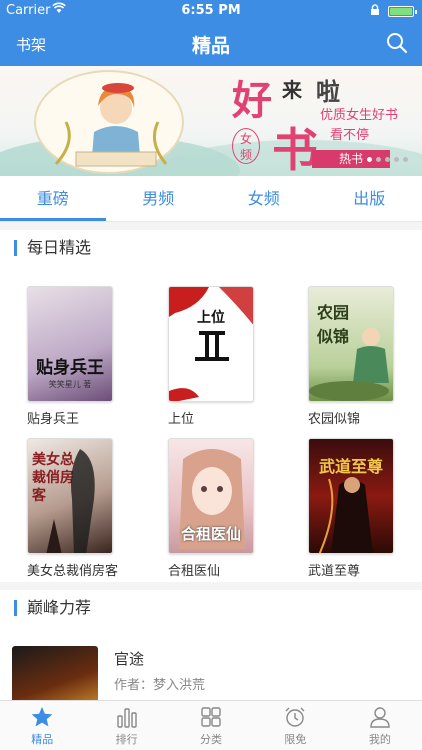 The width and height of the screenshot is (422, 750). Describe the element at coordinates (211, 121) in the screenshot. I see `promo-banner: 好 来 啦 优质女生好书 看不停 女 频 书 热书` at that location.